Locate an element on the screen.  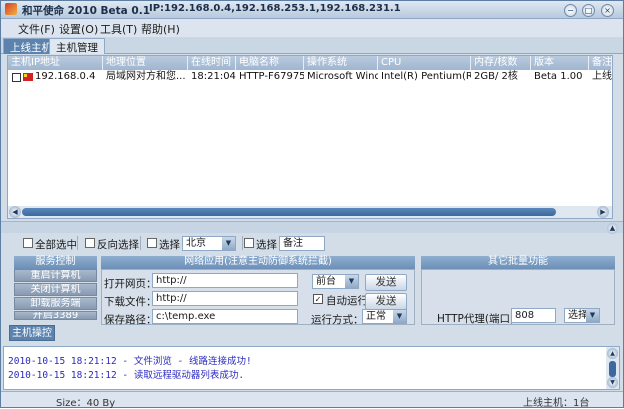
region-checkbox is located at coordinates (152, 243).